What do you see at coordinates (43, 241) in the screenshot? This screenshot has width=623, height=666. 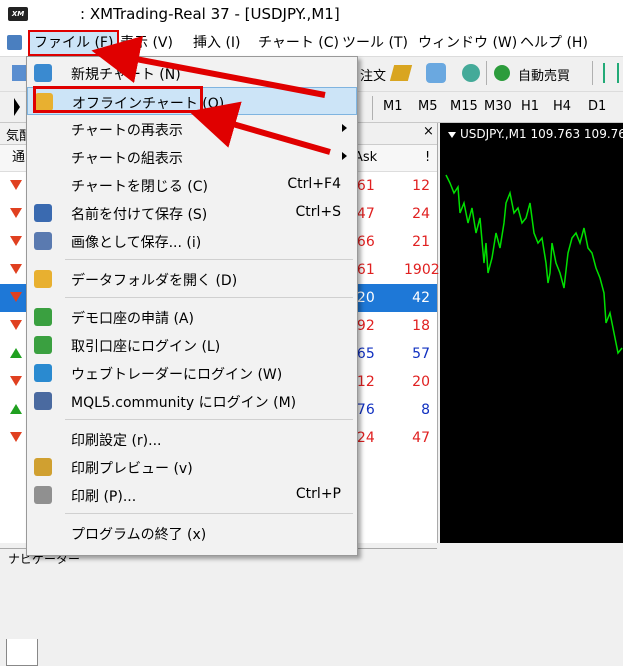 I see `save-image-icon` at bounding box center [43, 241].